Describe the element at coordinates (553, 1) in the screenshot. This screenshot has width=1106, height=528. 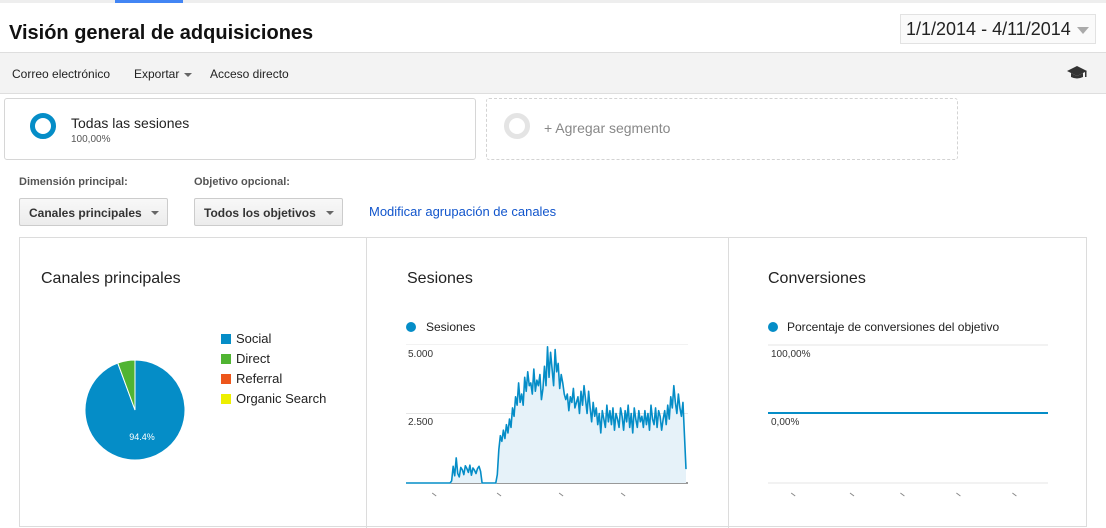
I see `top-nav-strip` at that location.